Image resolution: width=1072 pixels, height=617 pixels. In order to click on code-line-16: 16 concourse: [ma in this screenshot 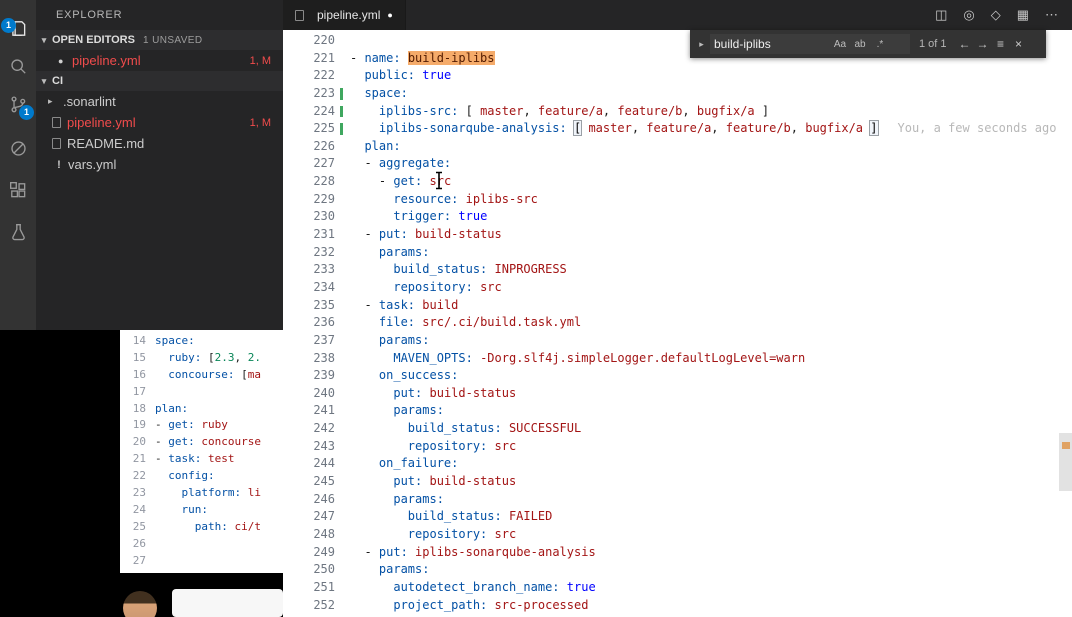, I will do `click(201, 375)`.